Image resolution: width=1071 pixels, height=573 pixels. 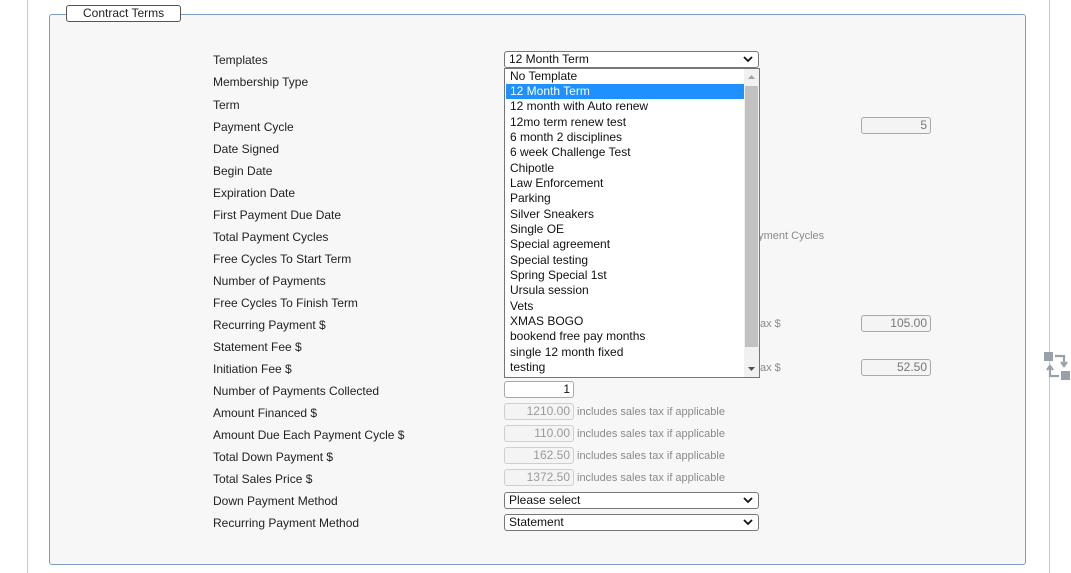 I want to click on dropdown-option: 6 week Challenge Test, so click(x=626, y=152).